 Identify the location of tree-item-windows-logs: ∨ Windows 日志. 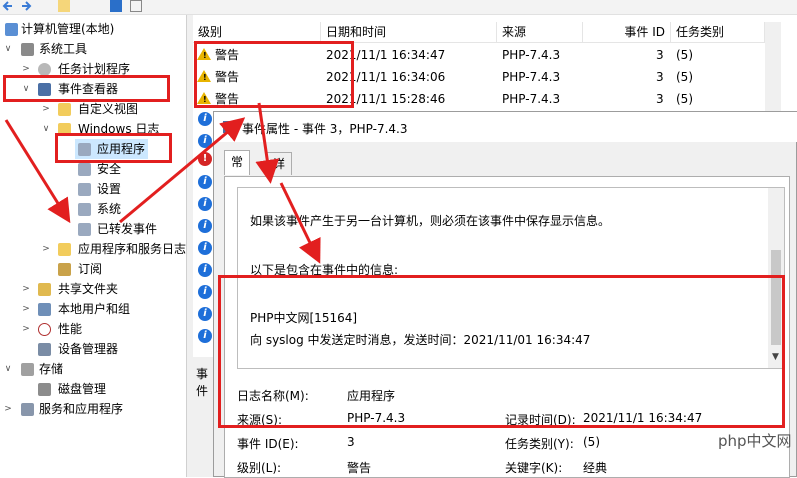
(93, 129).